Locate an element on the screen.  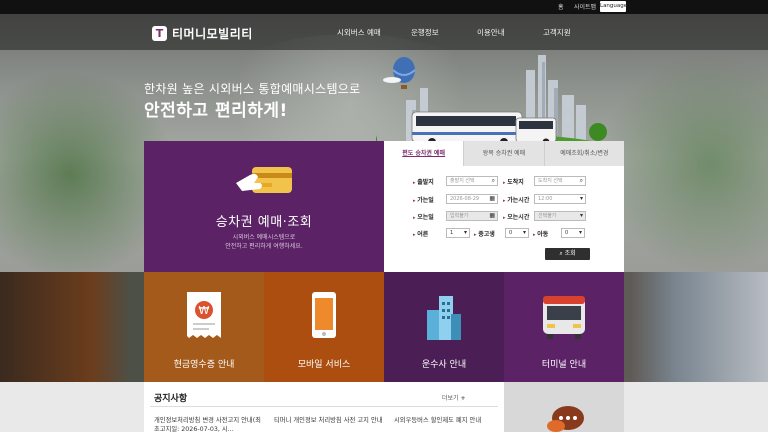
go-date-label: 가는일 is located at coordinates (423, 199).